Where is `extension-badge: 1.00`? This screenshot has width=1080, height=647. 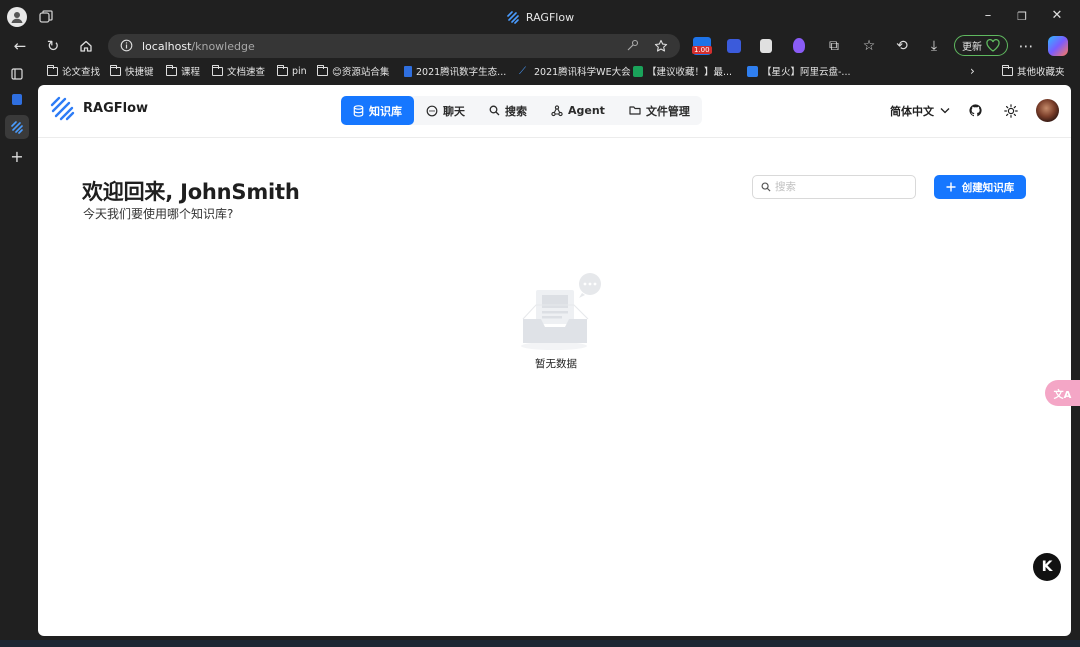 extension-badge: 1.00 is located at coordinates (702, 50).